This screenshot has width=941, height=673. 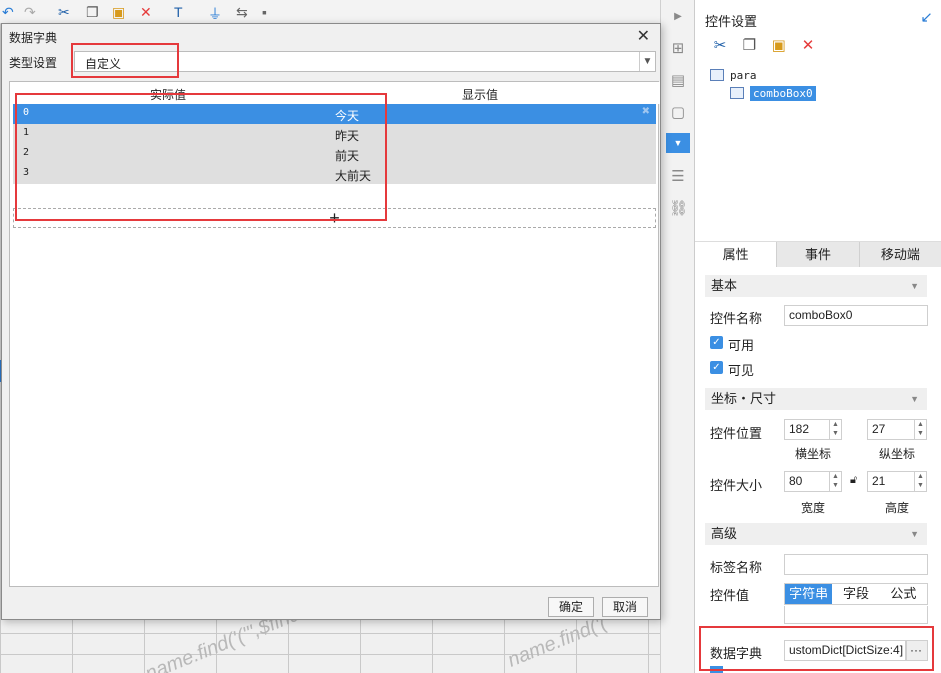 I want to click on enabled-checkbox: ✓, so click(x=716, y=342).